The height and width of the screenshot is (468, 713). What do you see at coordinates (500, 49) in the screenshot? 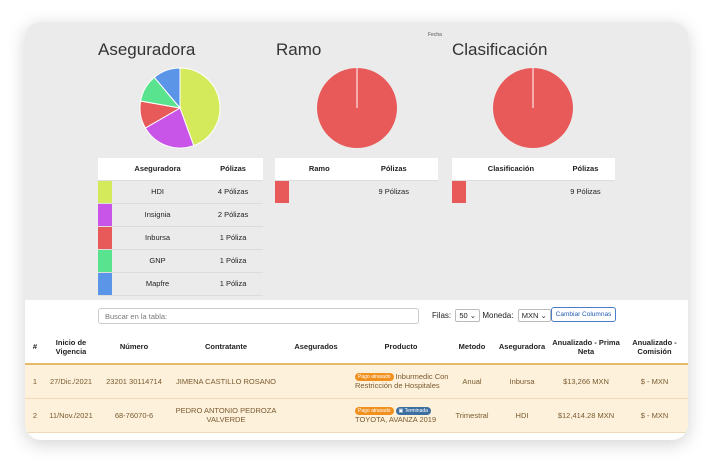
I see `clasificacion-title: Clasificación` at bounding box center [500, 49].